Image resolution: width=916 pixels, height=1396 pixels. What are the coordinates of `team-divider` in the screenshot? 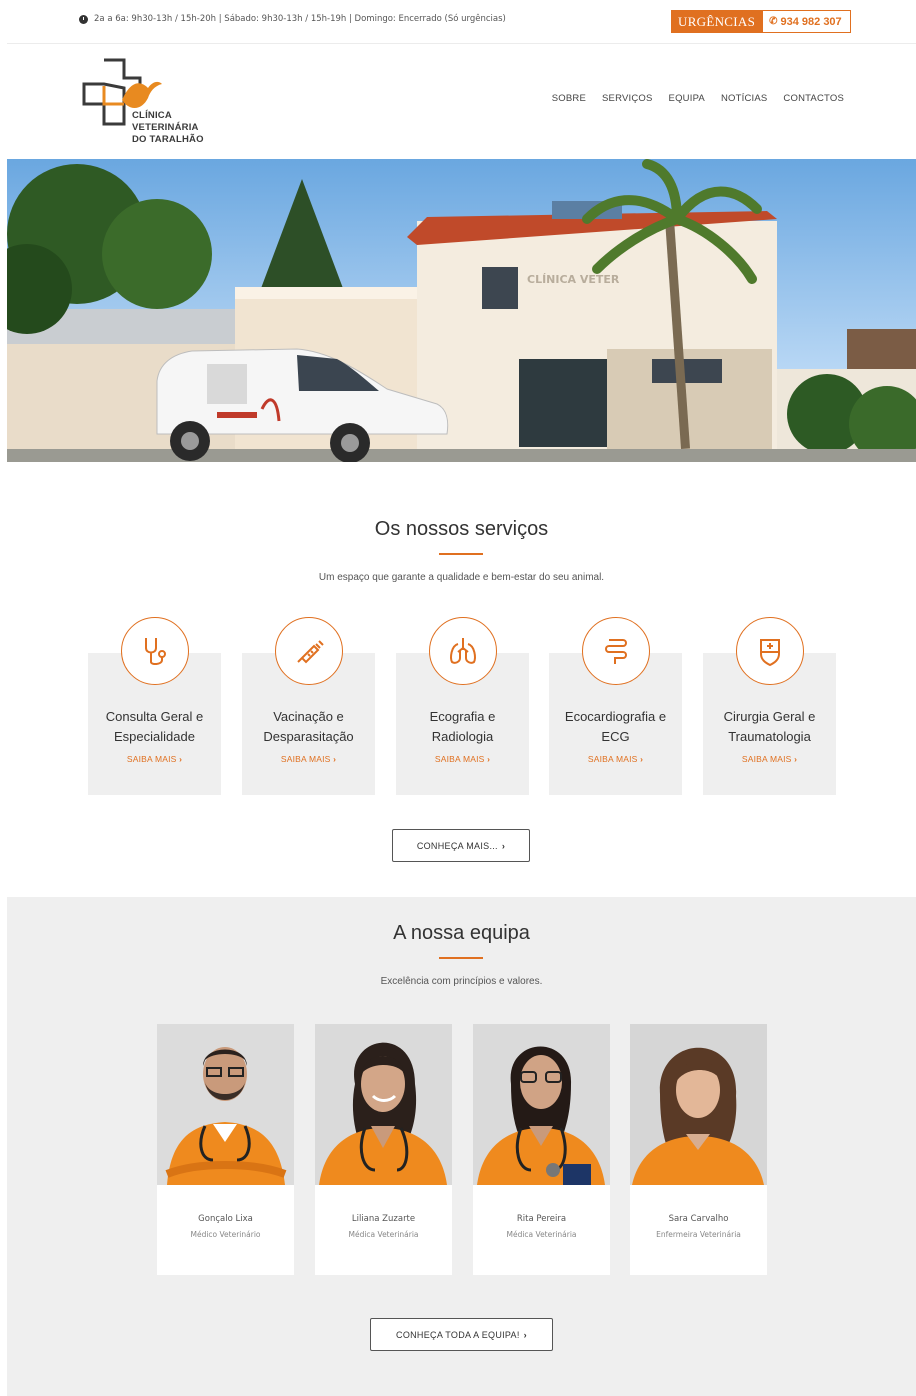 It's located at (461, 958).